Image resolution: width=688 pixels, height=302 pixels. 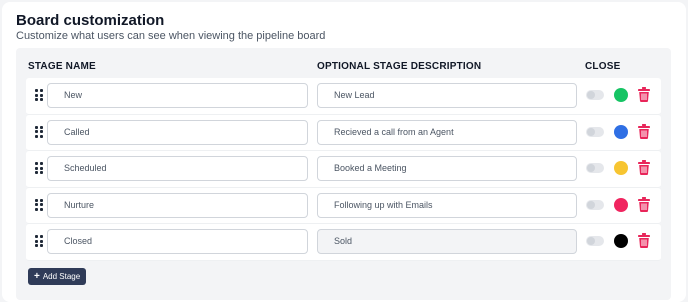 I want to click on stage-name-input: Called, so click(x=177, y=132).